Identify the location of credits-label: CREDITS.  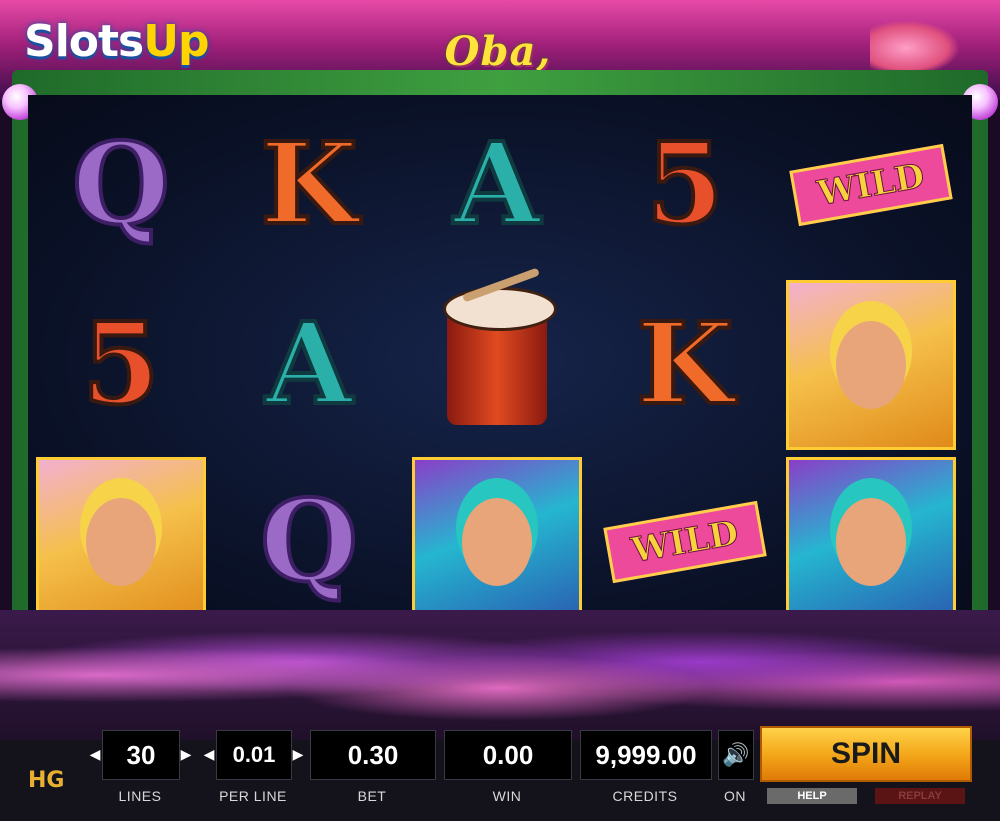
(645, 796).